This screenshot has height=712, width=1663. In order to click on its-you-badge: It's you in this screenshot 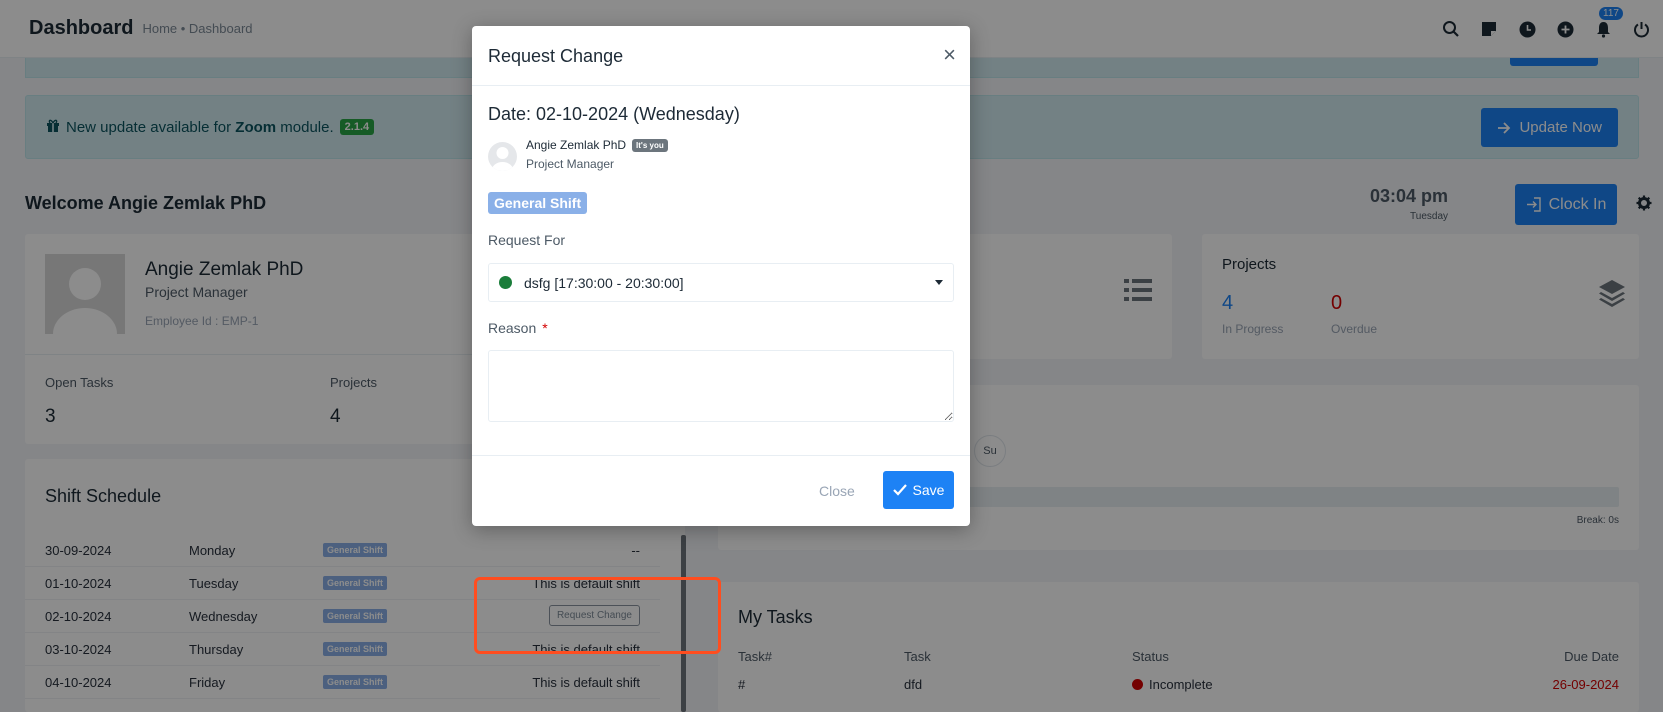, I will do `click(650, 145)`.